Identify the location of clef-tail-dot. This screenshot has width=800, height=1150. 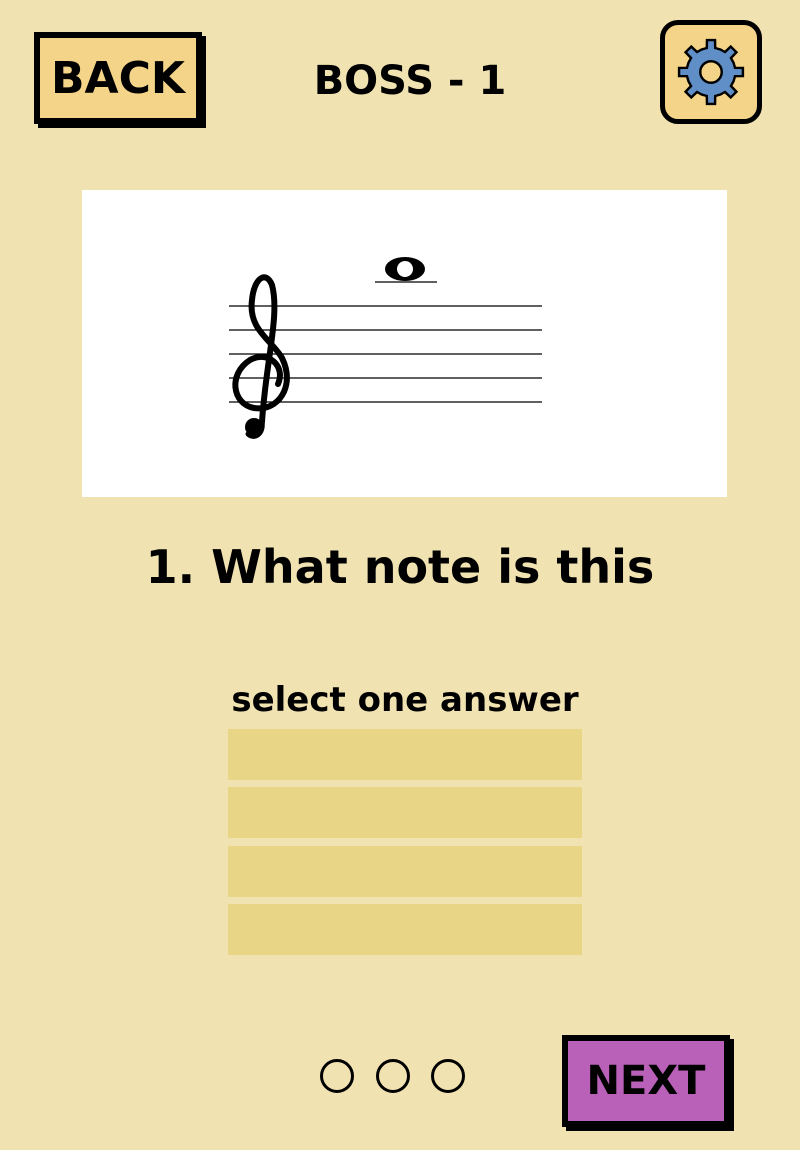
(254, 427).